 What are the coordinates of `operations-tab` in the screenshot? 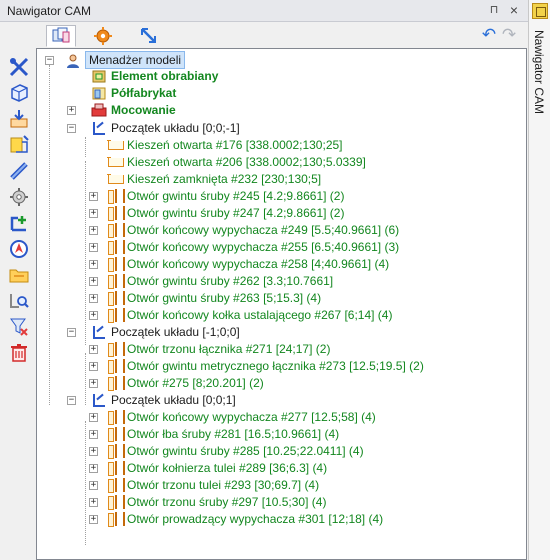 It's located at (149, 36).